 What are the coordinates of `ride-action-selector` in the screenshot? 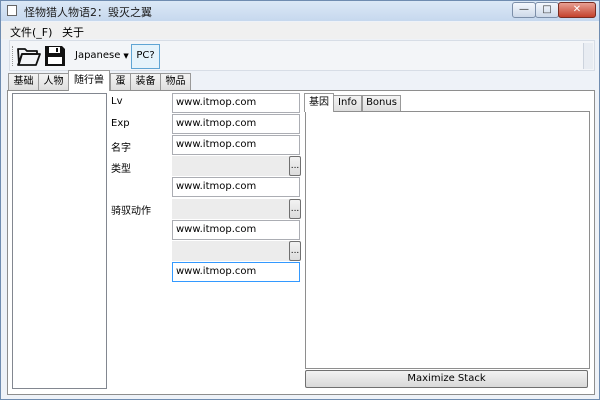 It's located at (236, 209).